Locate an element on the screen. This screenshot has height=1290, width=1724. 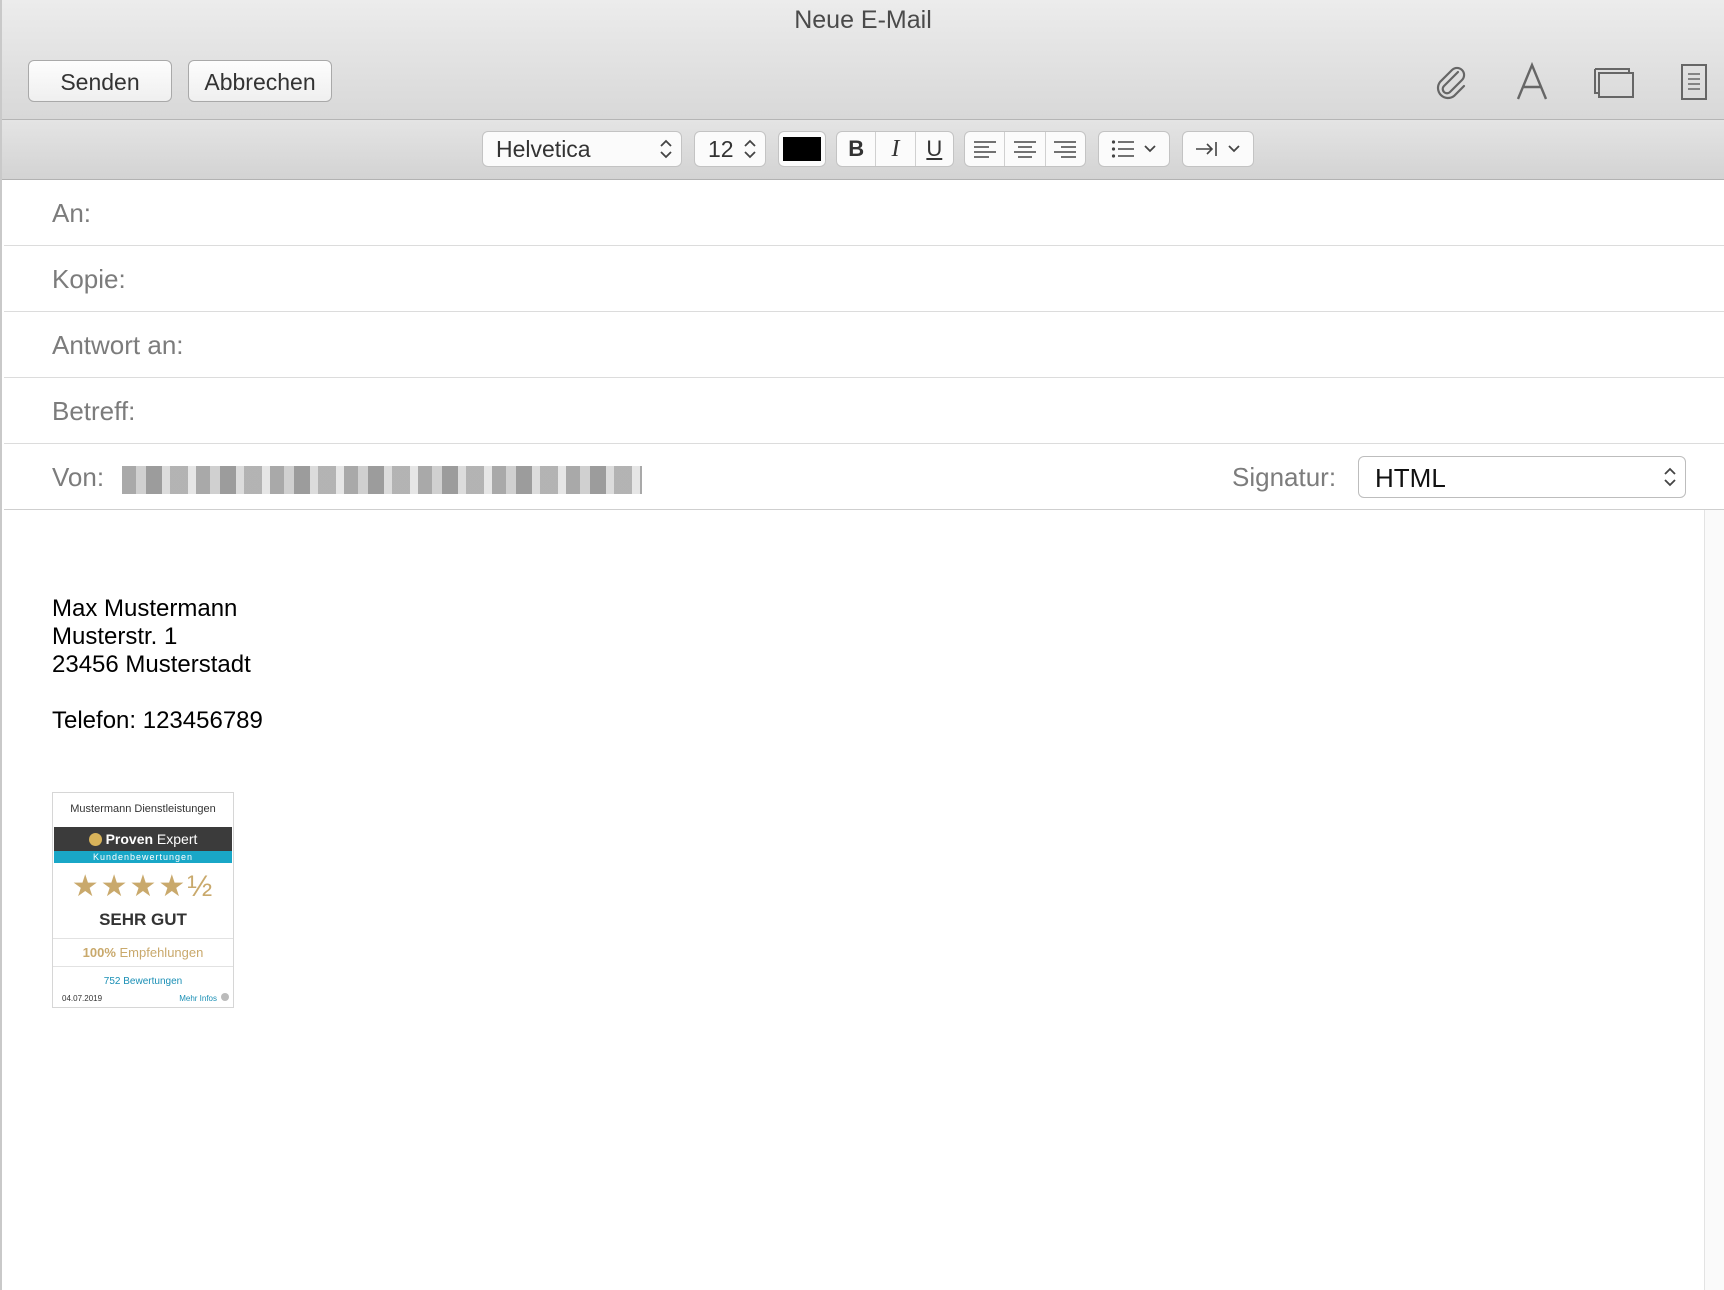
subject-field: Betreff: is located at coordinates (864, 411).